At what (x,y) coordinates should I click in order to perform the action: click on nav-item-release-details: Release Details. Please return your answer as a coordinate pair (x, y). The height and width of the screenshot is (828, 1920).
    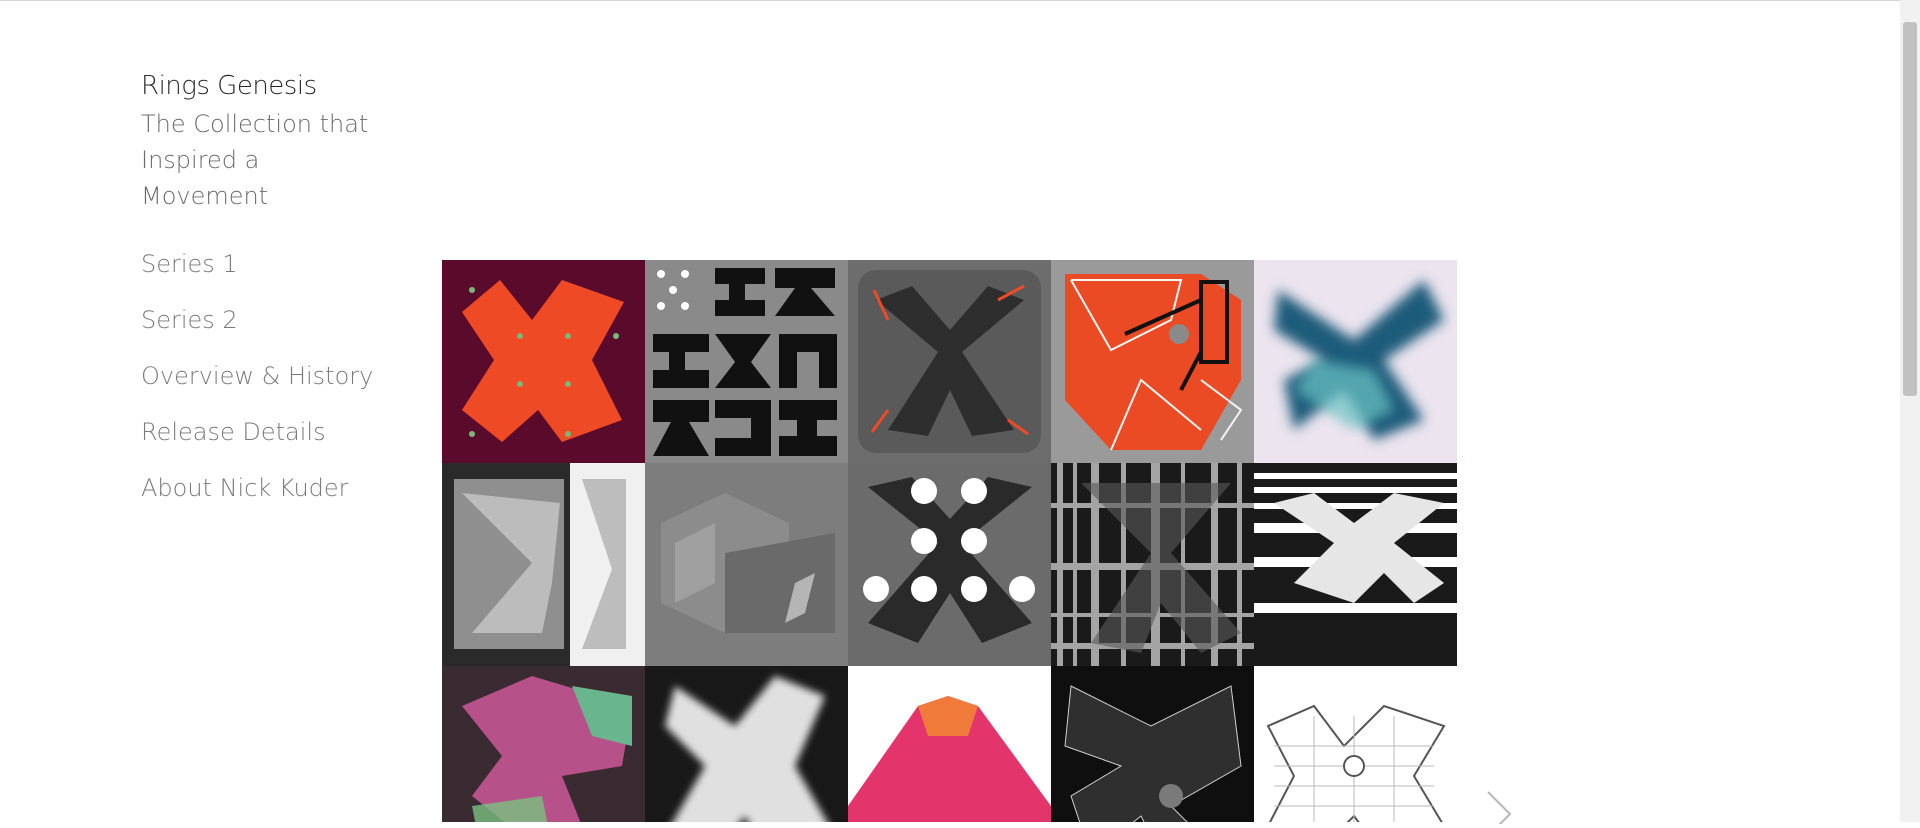
    Looking at the image, I should click on (257, 432).